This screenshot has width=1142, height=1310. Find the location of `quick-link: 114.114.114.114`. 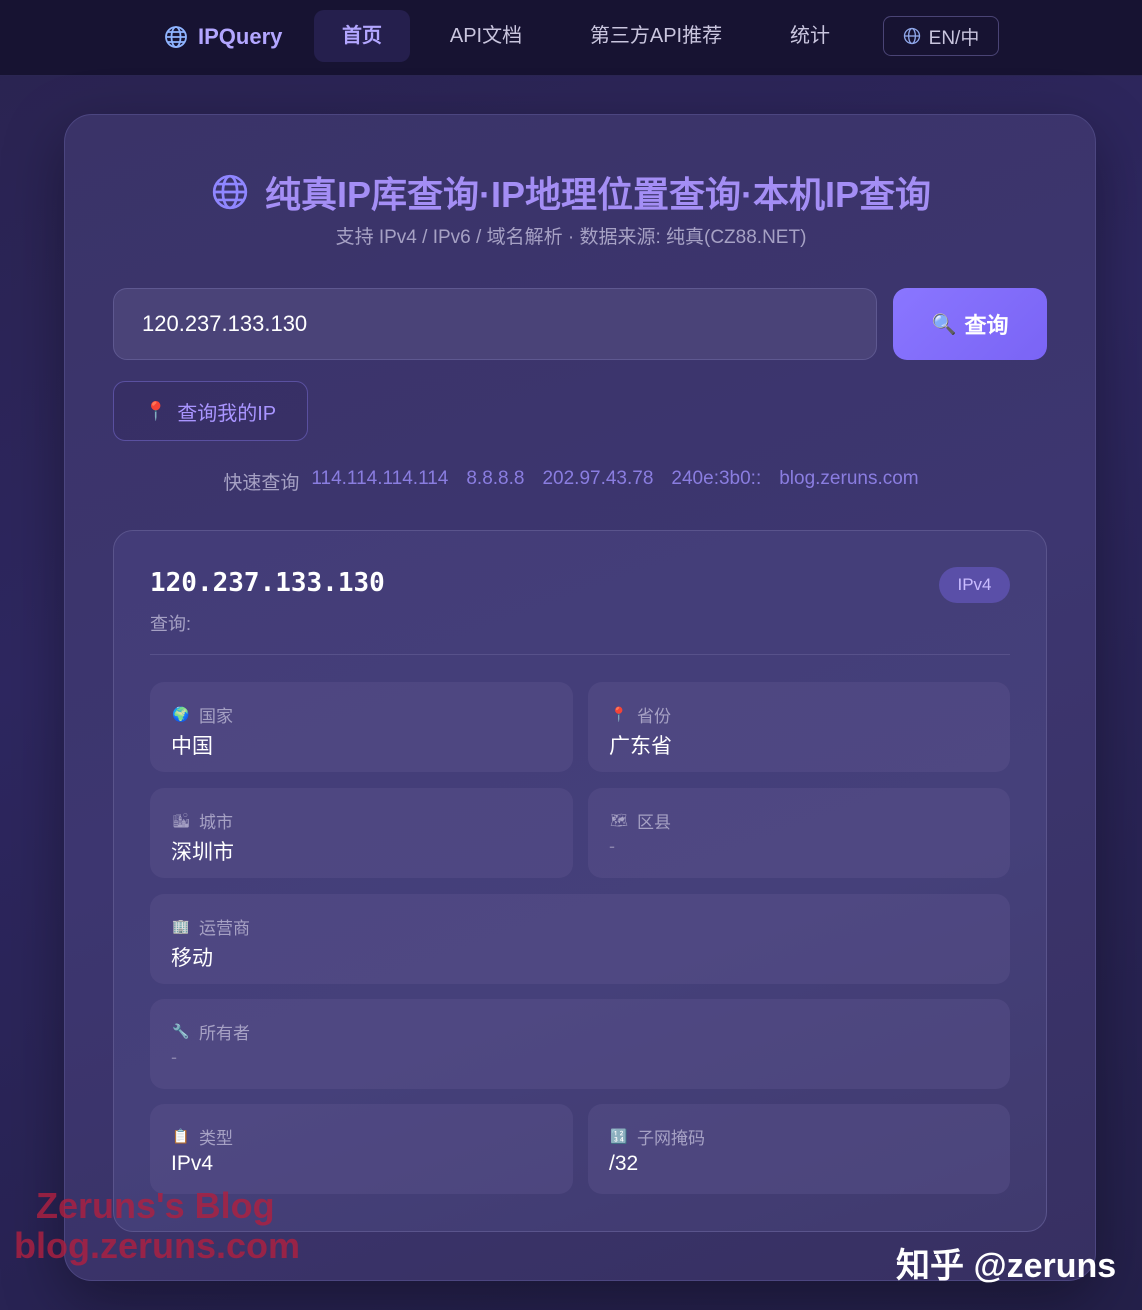

quick-link: 114.114.114.114 is located at coordinates (379, 481).